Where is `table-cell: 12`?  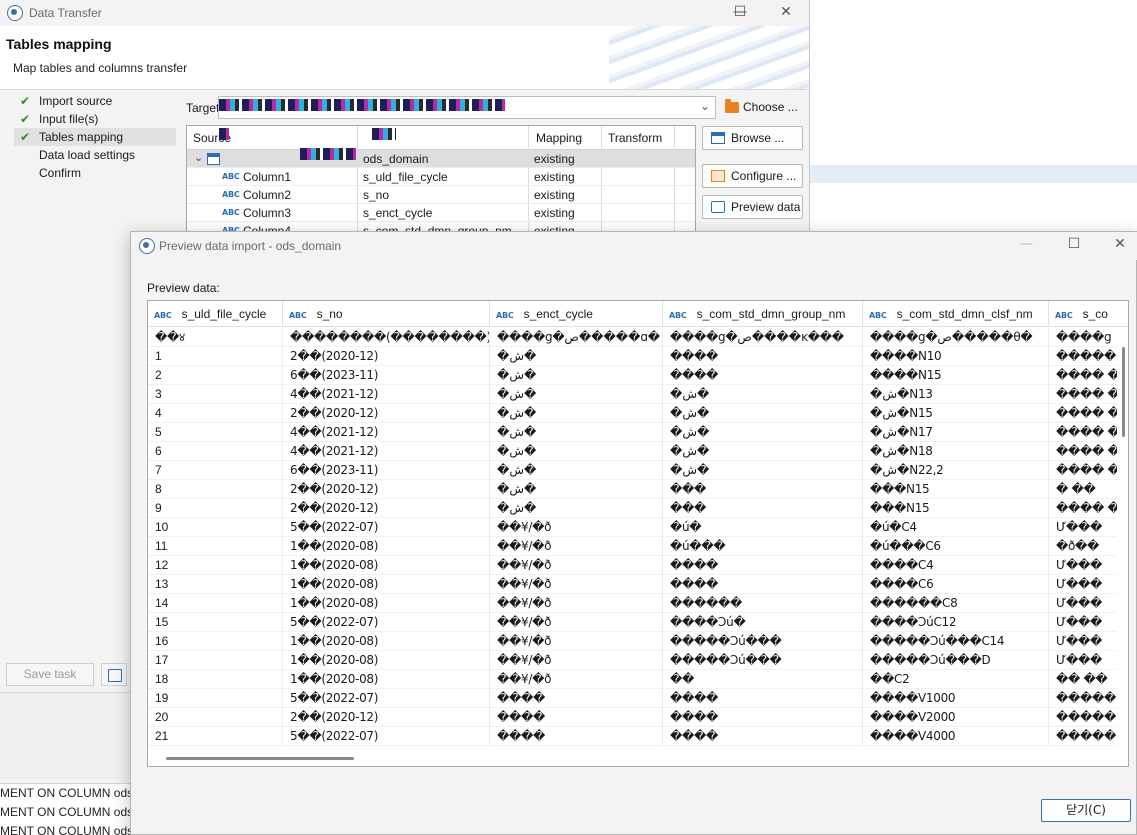 table-cell: 12 is located at coordinates (215, 565).